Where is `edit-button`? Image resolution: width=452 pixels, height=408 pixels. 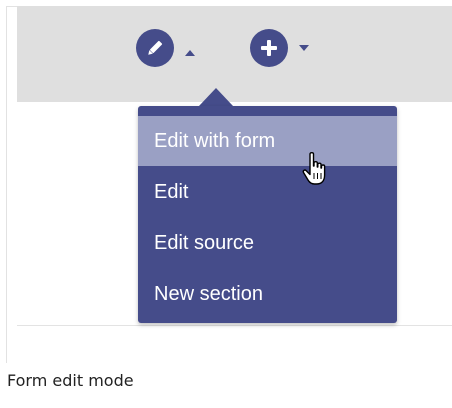 edit-button is located at coordinates (155, 48).